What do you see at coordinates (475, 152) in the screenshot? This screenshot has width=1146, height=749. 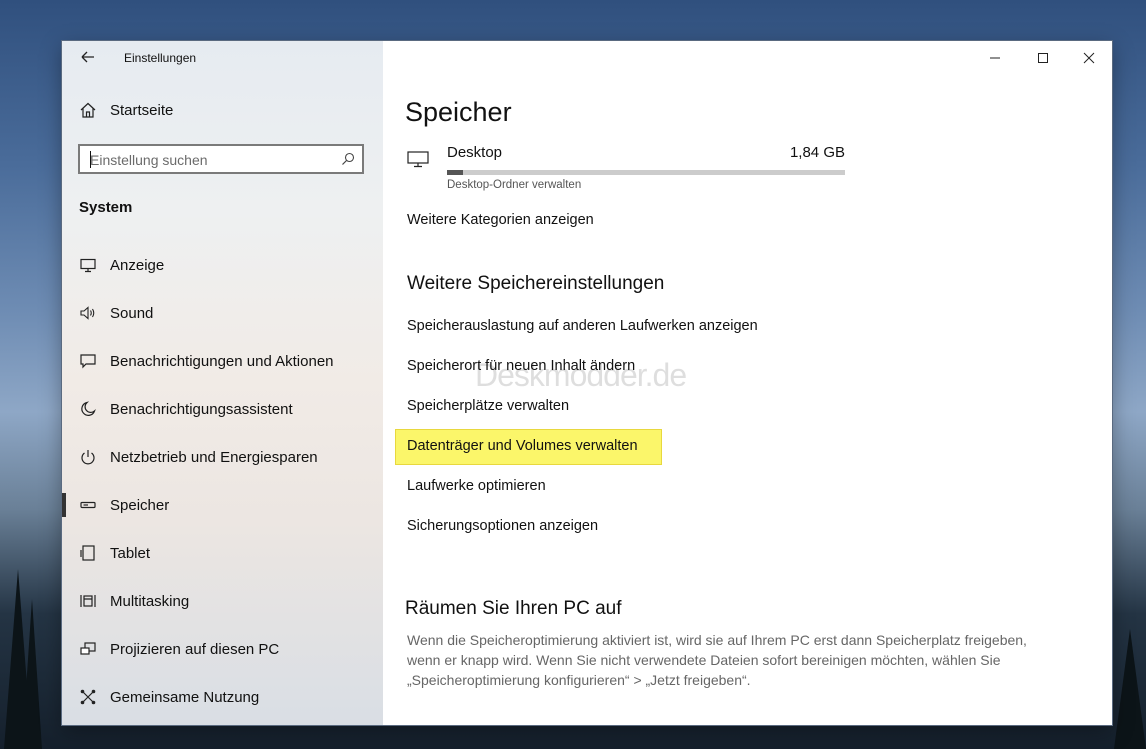 I see `desktop-label: Desktop` at bounding box center [475, 152].